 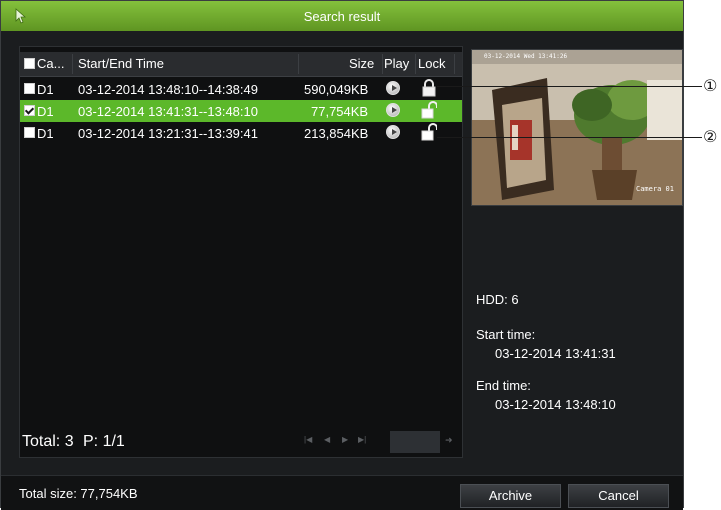 What do you see at coordinates (510, 496) in the screenshot?
I see `archive-button: Archive` at bounding box center [510, 496].